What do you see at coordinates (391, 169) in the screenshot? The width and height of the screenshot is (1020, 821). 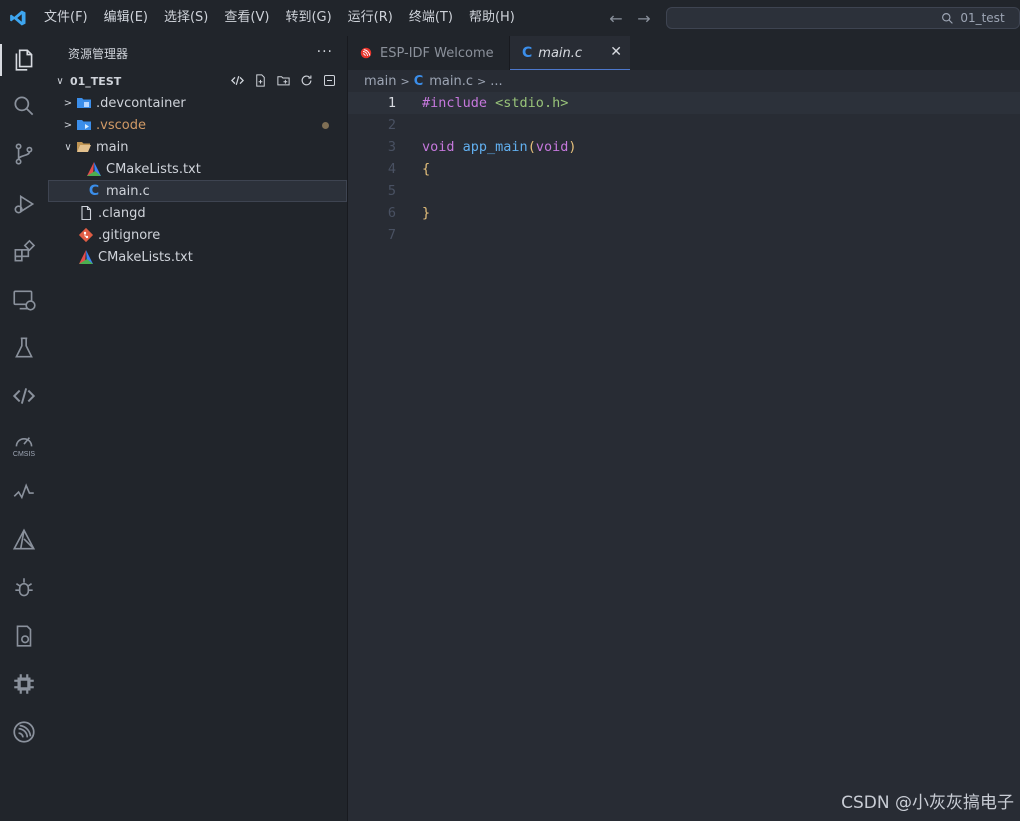 I see `line-number: 4` at bounding box center [391, 169].